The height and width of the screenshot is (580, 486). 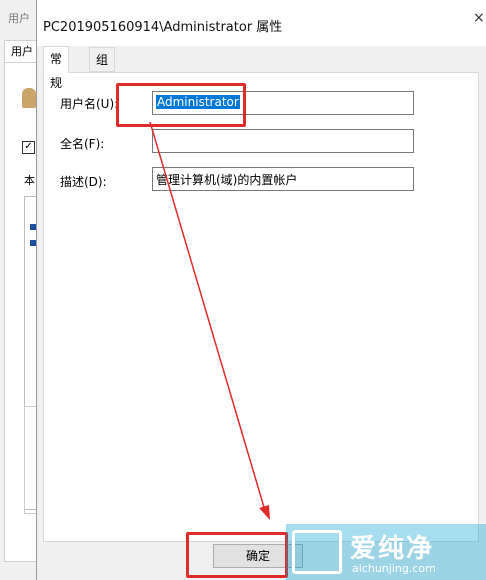 I want to click on watermark-logo-icon, so click(x=317, y=552).